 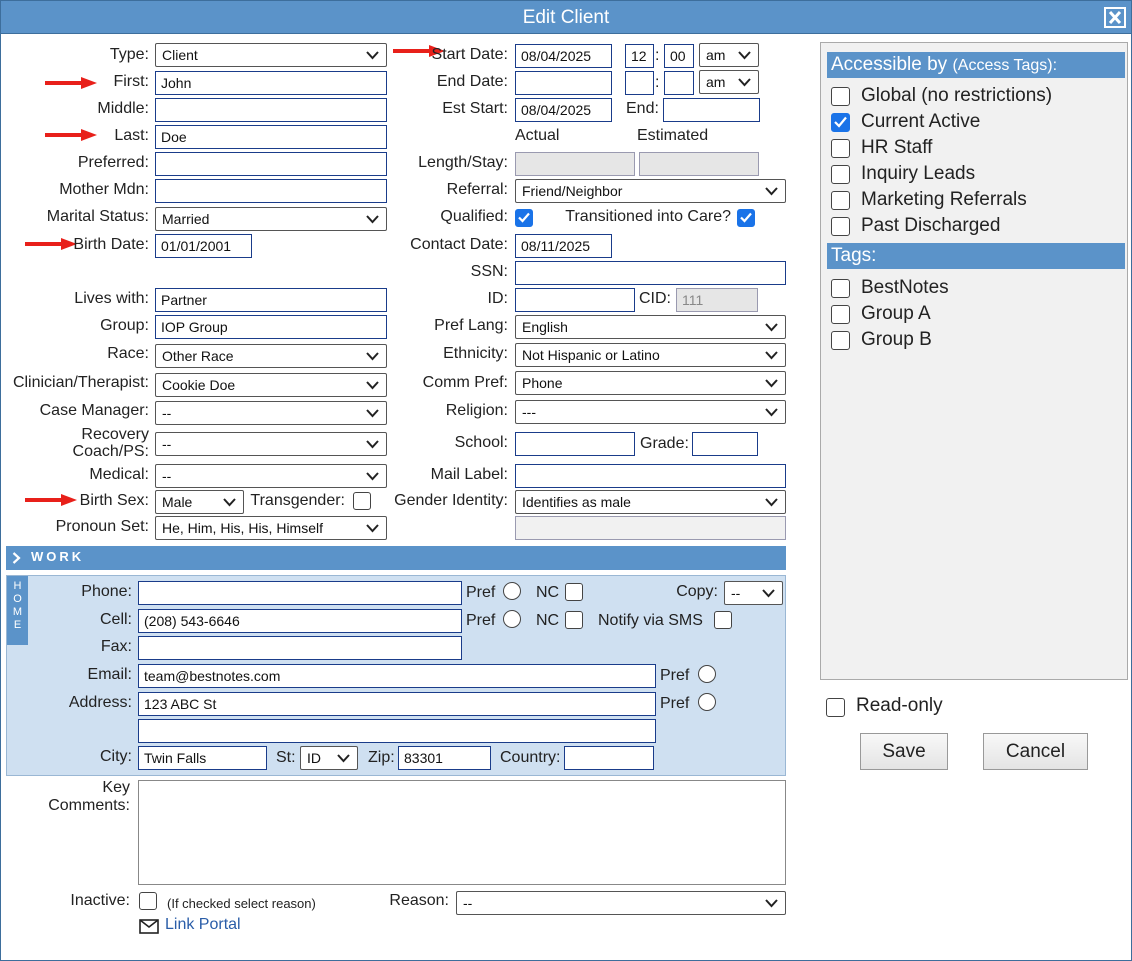 What do you see at coordinates (746, 218) in the screenshot?
I see `transitioned-checkbox` at bounding box center [746, 218].